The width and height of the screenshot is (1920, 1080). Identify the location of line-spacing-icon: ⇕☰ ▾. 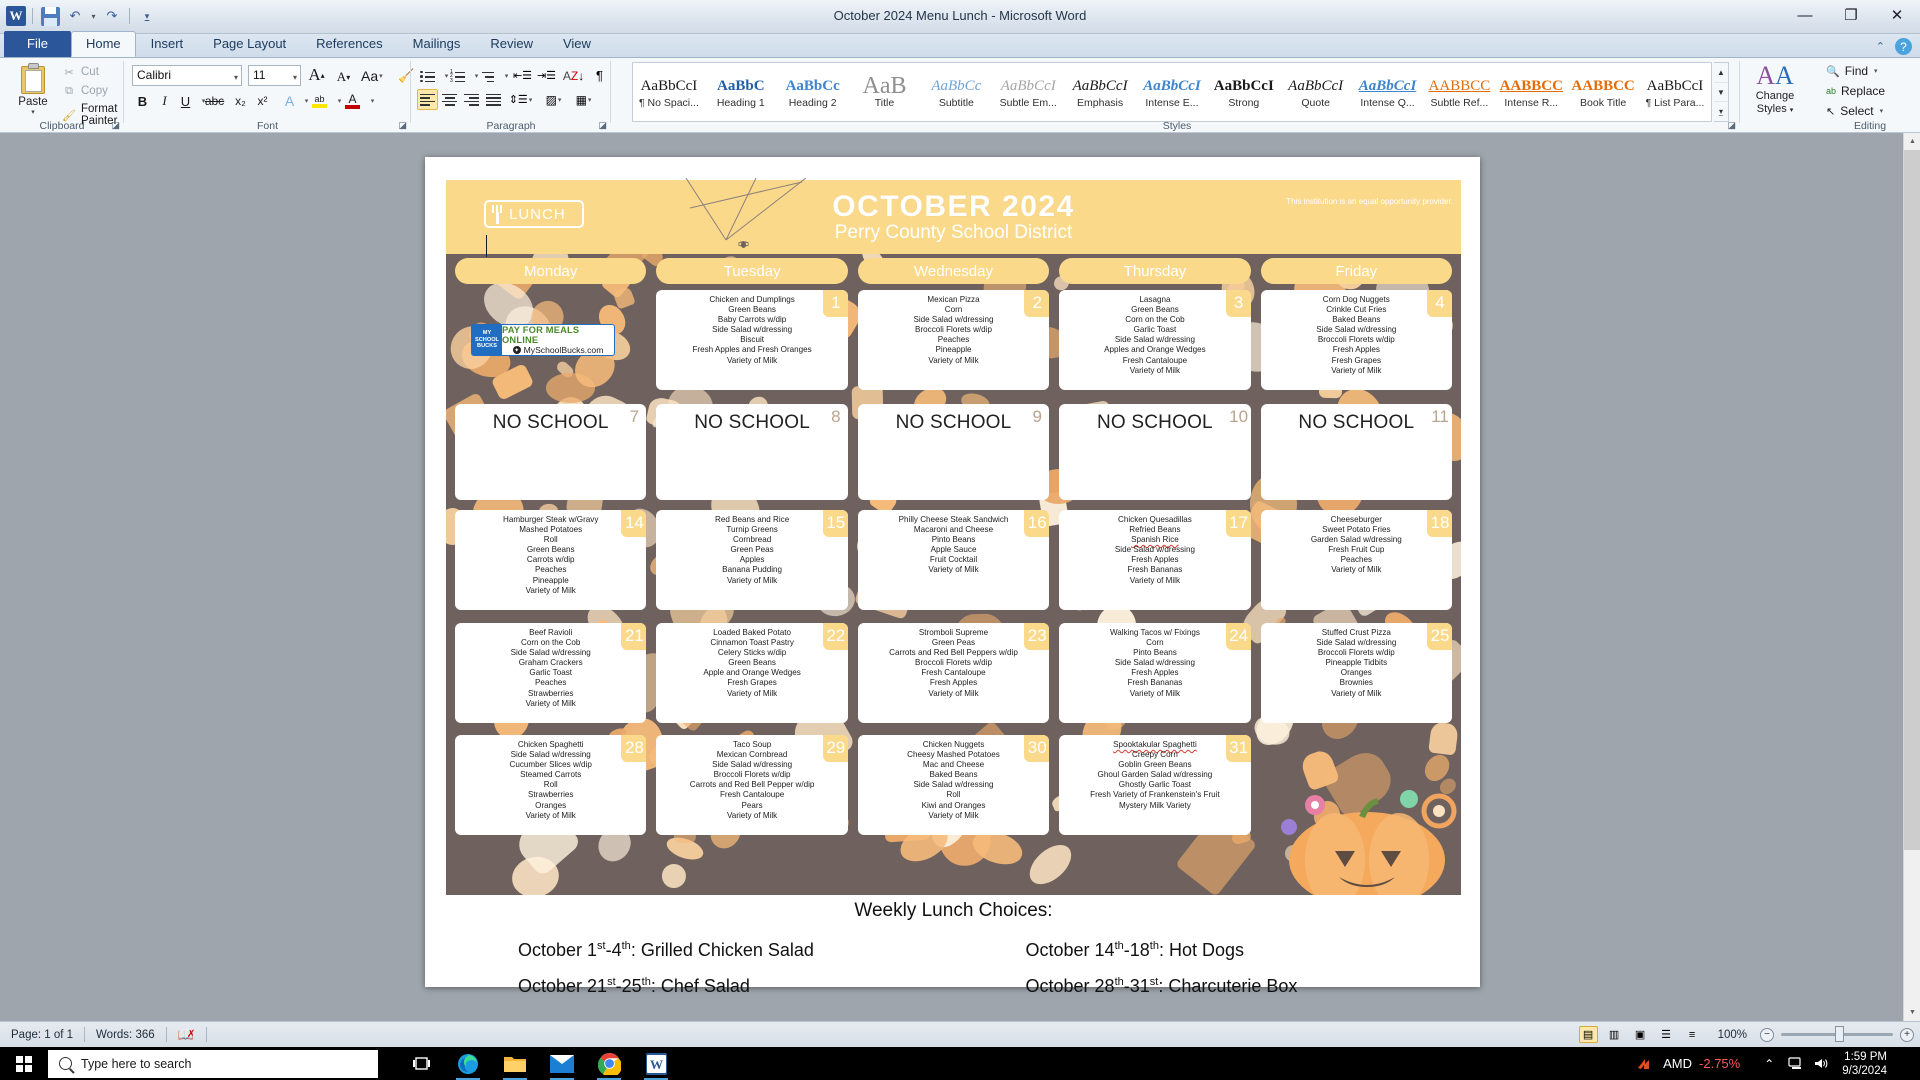
(521, 99).